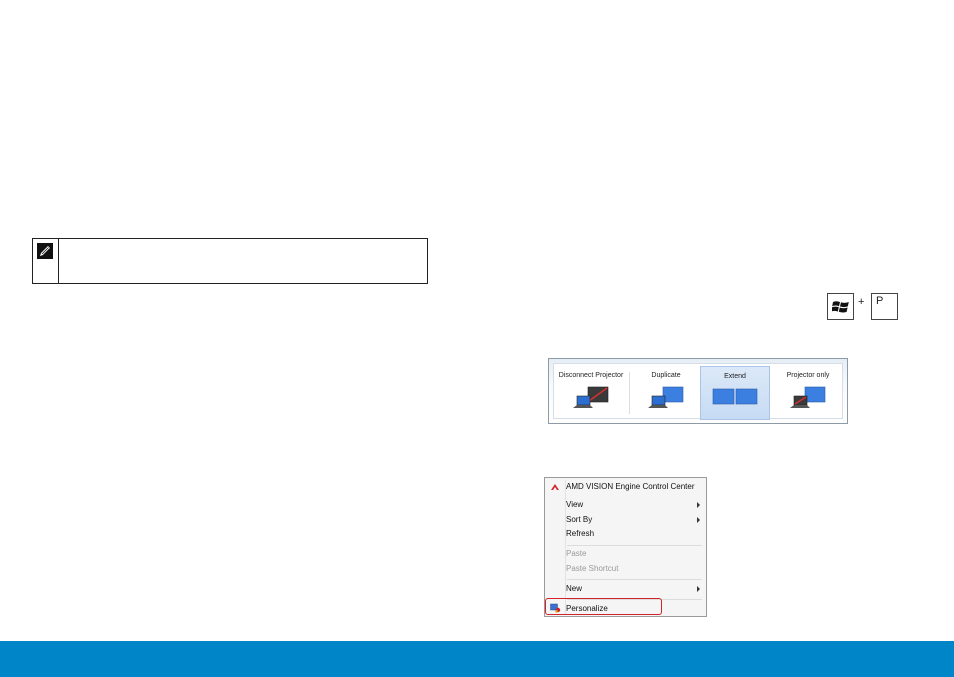 This screenshot has width=954, height=677. Describe the element at coordinates (574, 588) in the screenshot. I see `menu-item-label: New` at that location.